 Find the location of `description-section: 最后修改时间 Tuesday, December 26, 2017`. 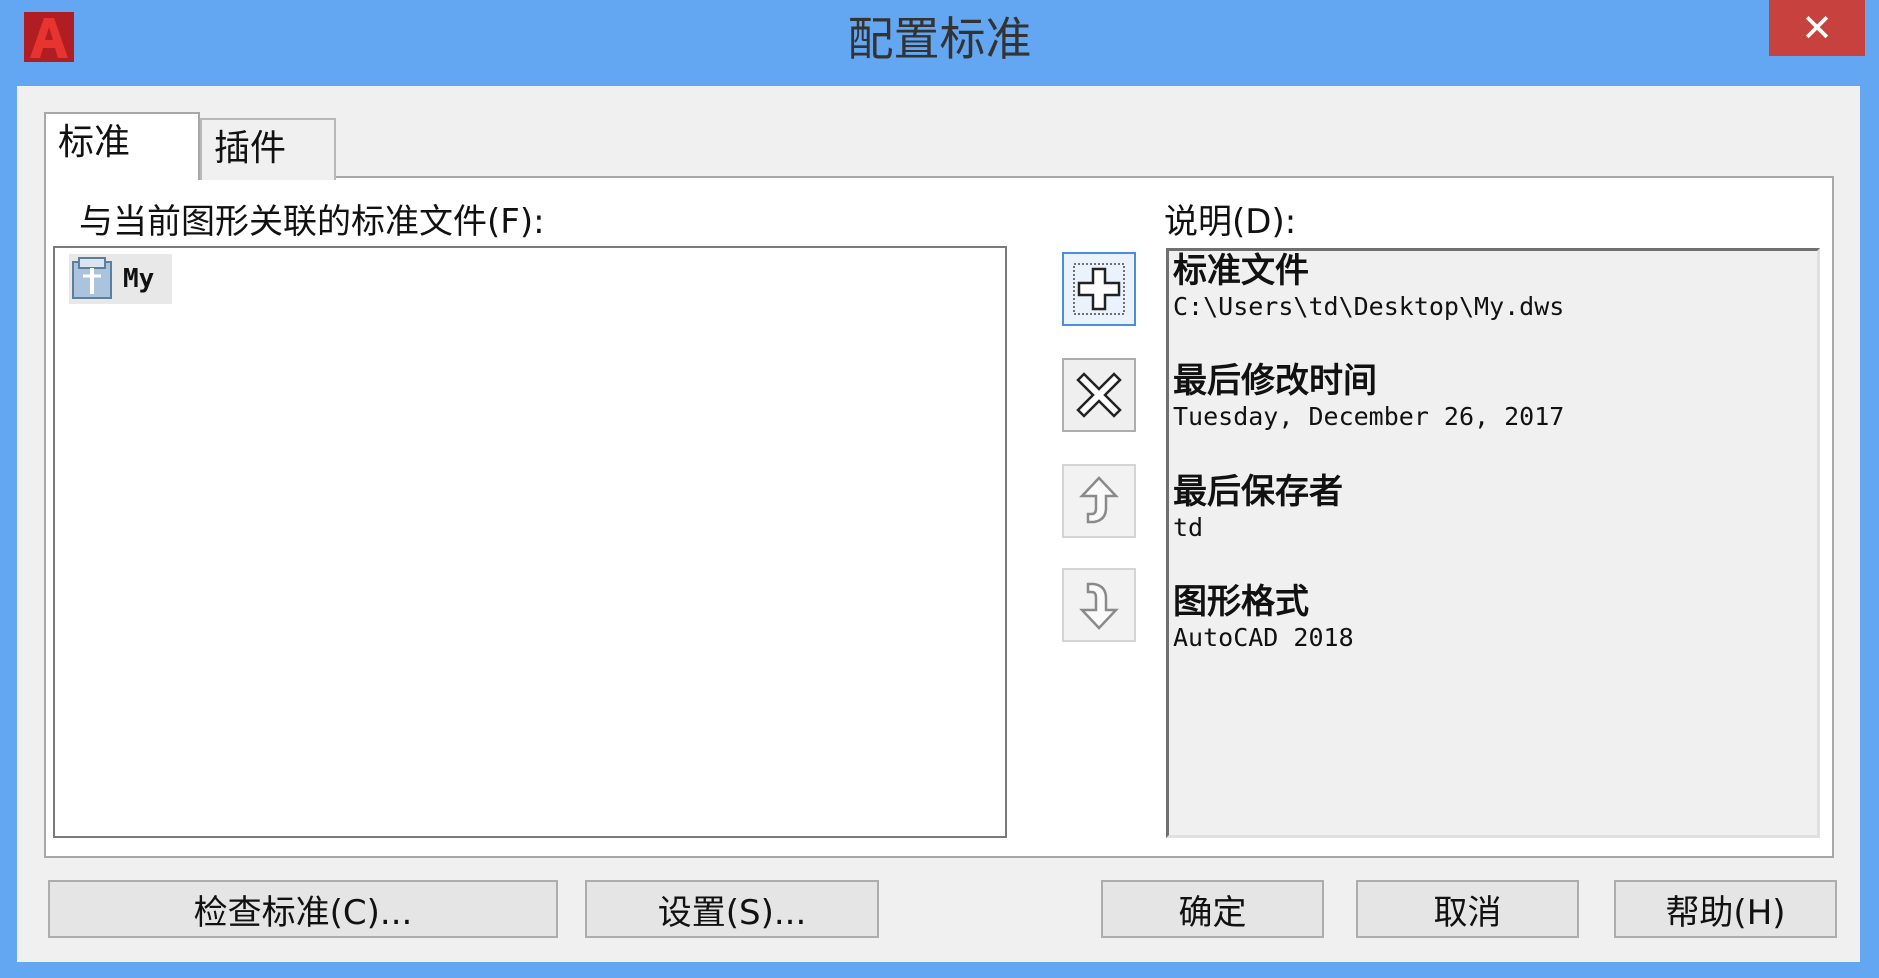

description-section: 最后修改时间 Tuesday, December 26, 2017 is located at coordinates (1368, 397).